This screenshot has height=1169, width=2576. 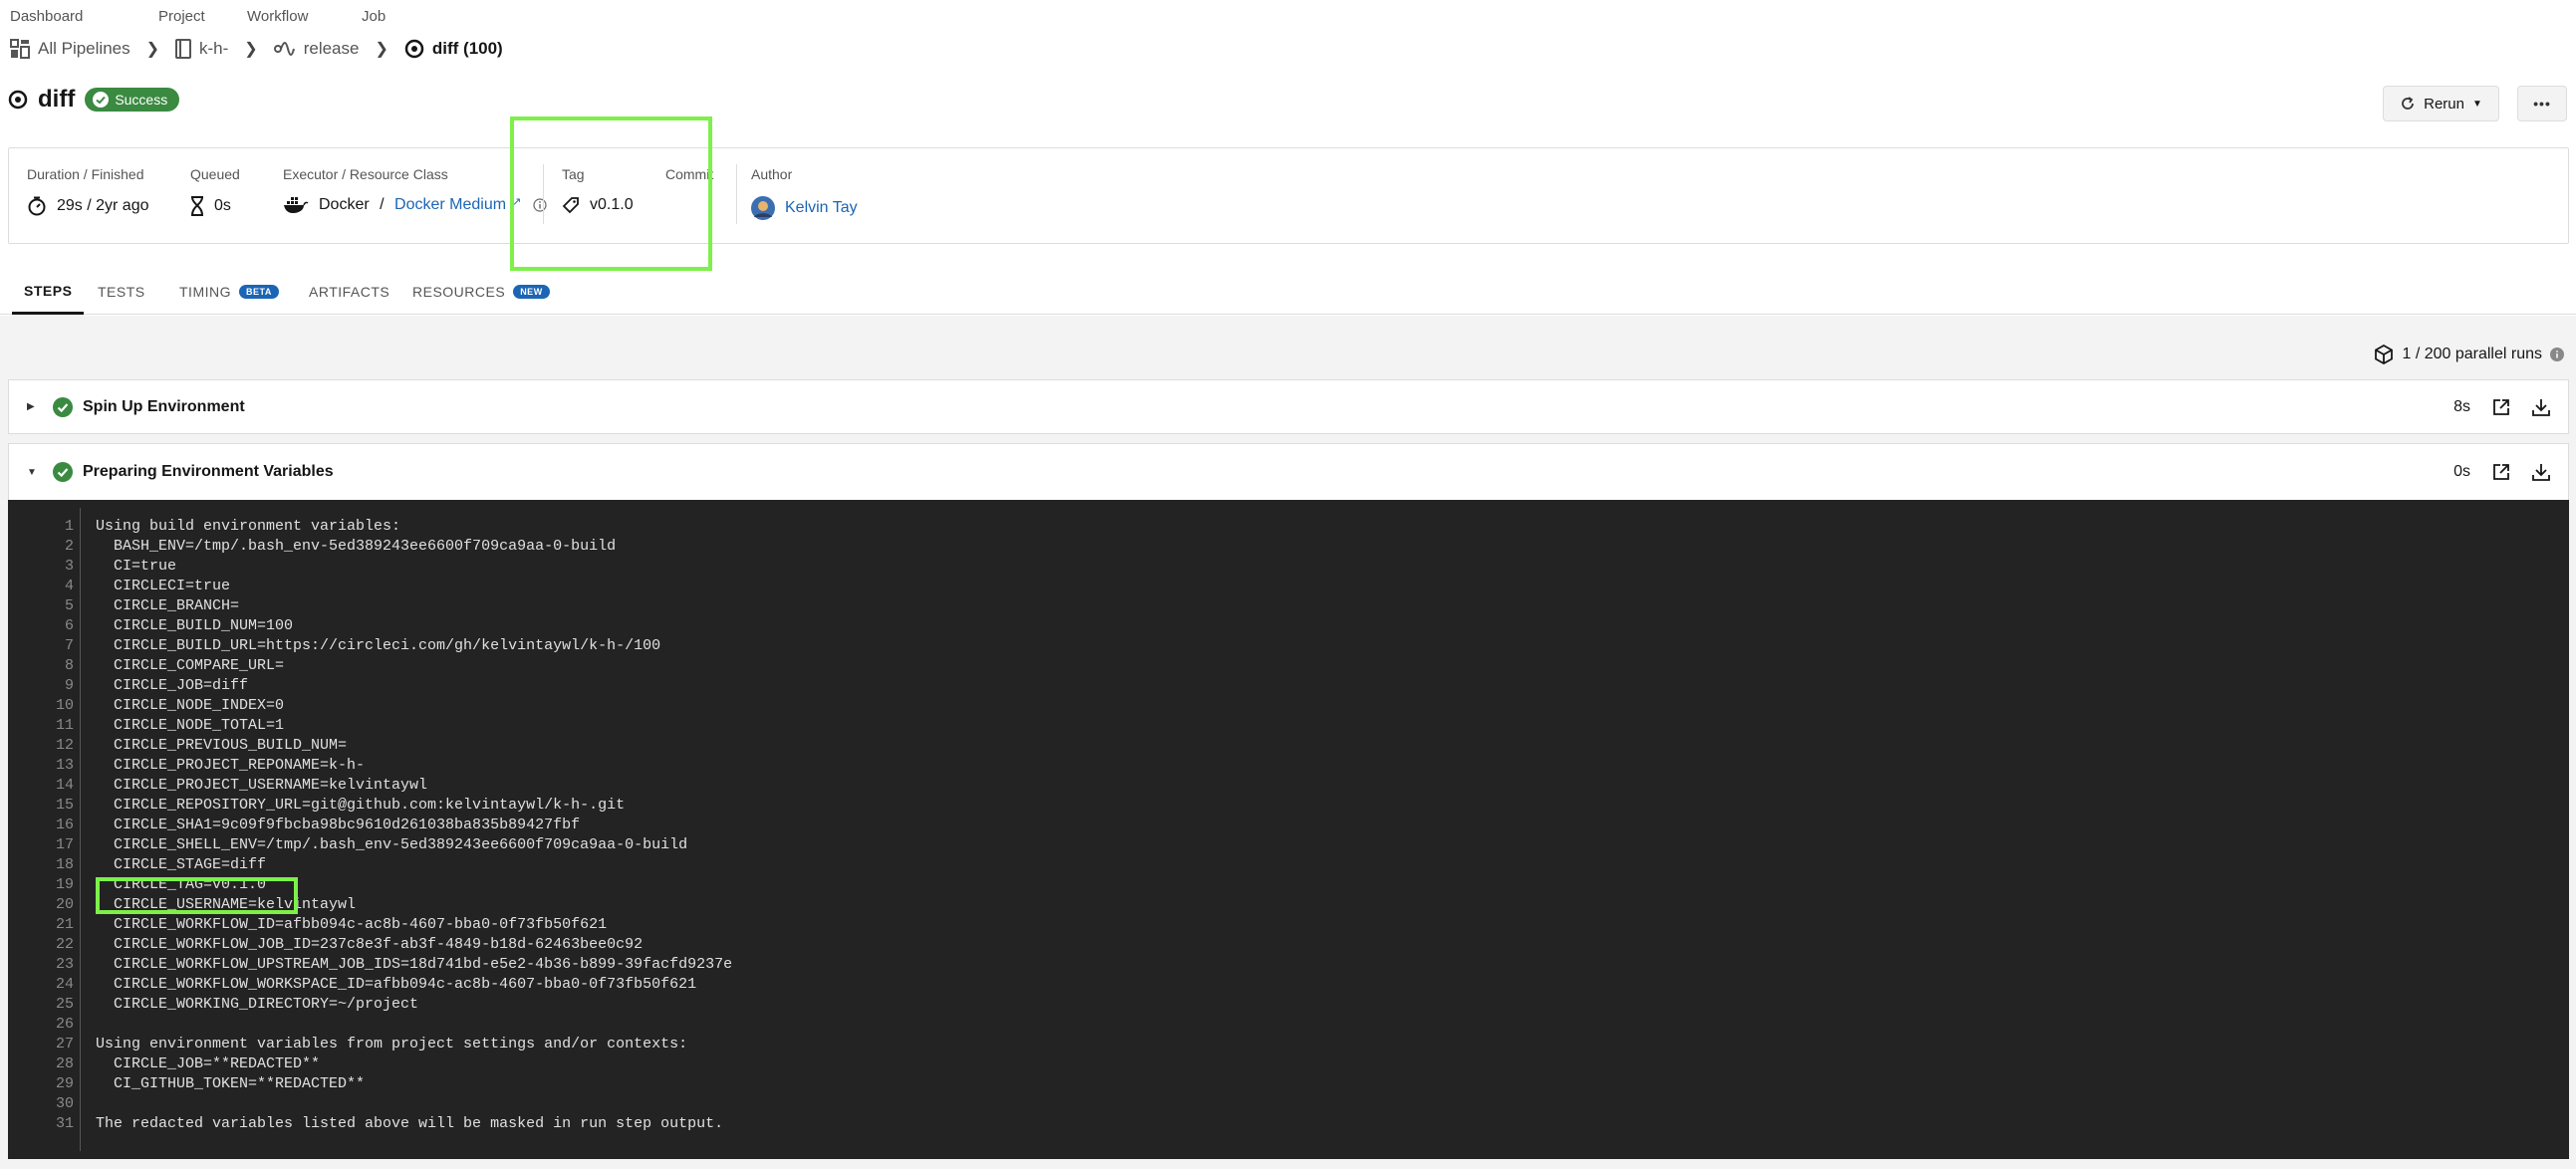 What do you see at coordinates (1288, 472) in the screenshot?
I see `step-preparing-environment-variables: ▼ Preparing Environment Variables 0s` at bounding box center [1288, 472].